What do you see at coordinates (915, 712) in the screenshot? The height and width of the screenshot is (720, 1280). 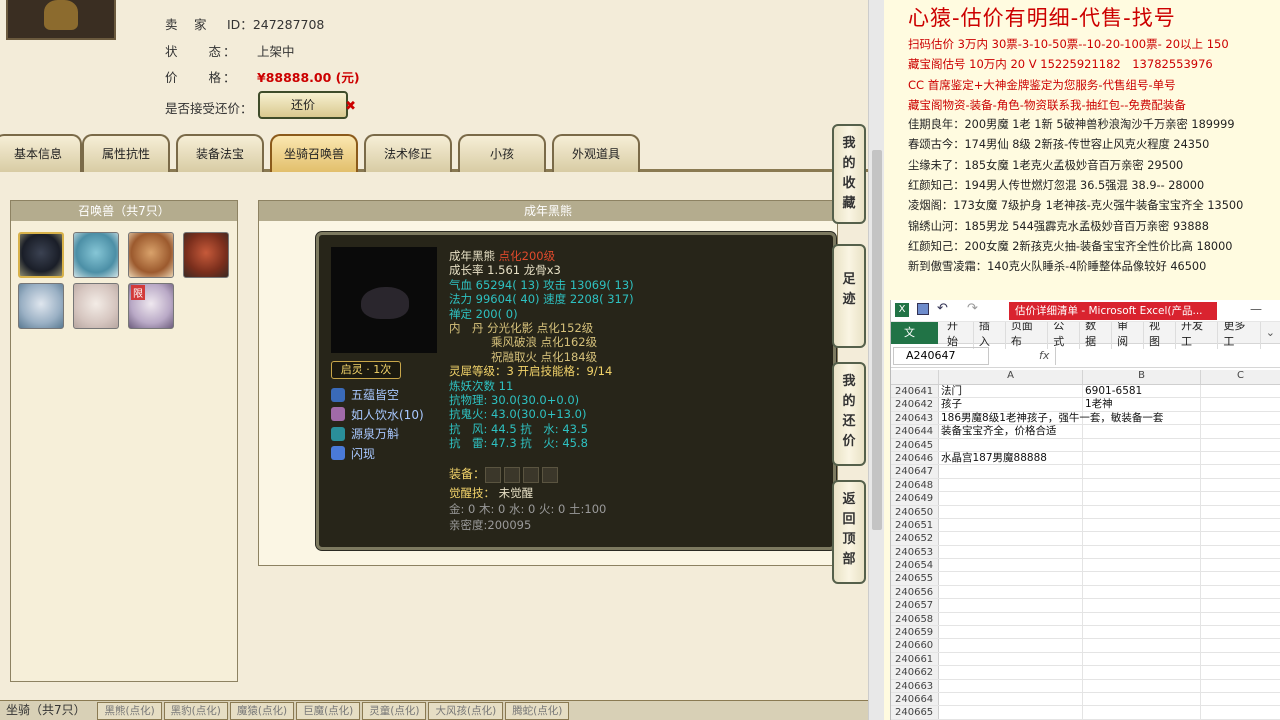 I see `row-number: 240665` at bounding box center [915, 712].